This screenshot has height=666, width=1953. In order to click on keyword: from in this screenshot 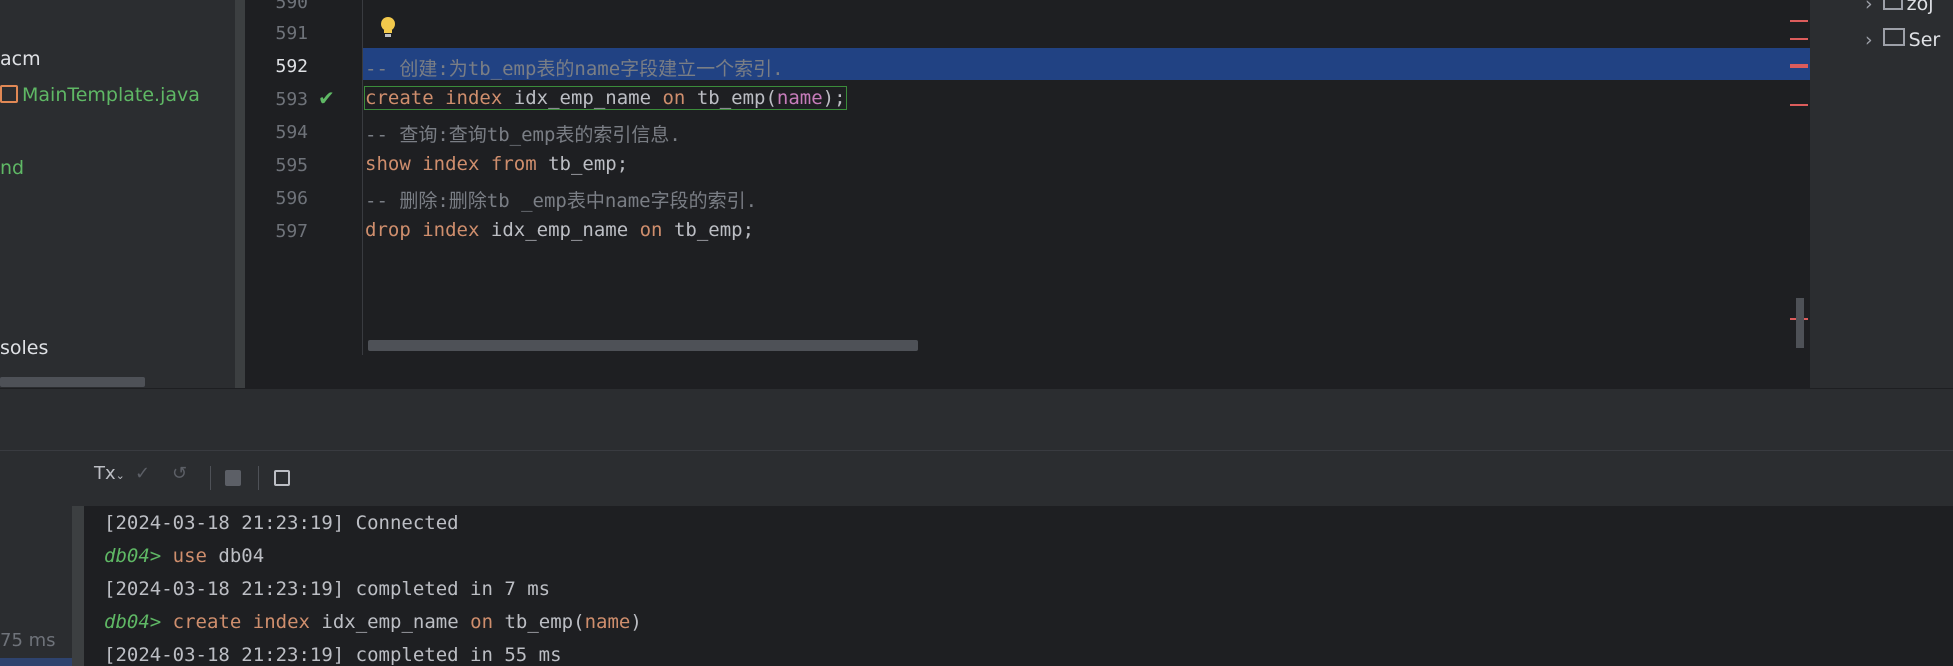, I will do `click(513, 164)`.